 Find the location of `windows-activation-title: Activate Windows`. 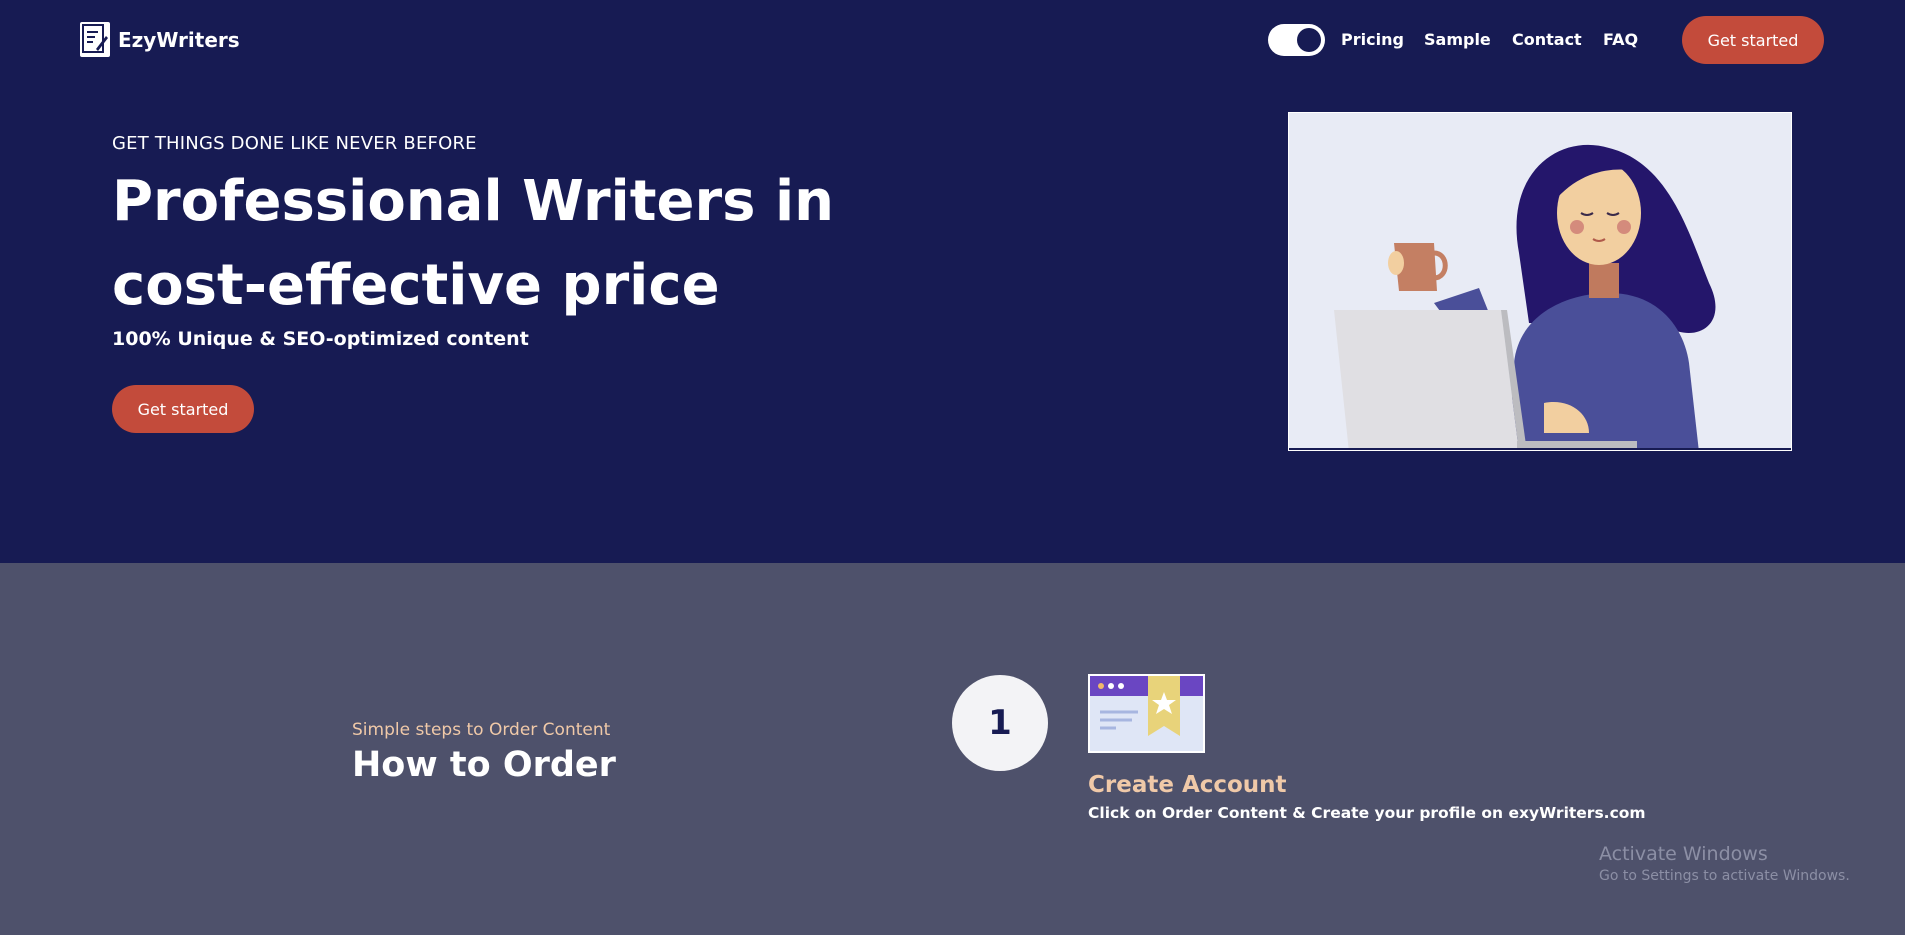

windows-activation-title: Activate Windows is located at coordinates (1683, 854).